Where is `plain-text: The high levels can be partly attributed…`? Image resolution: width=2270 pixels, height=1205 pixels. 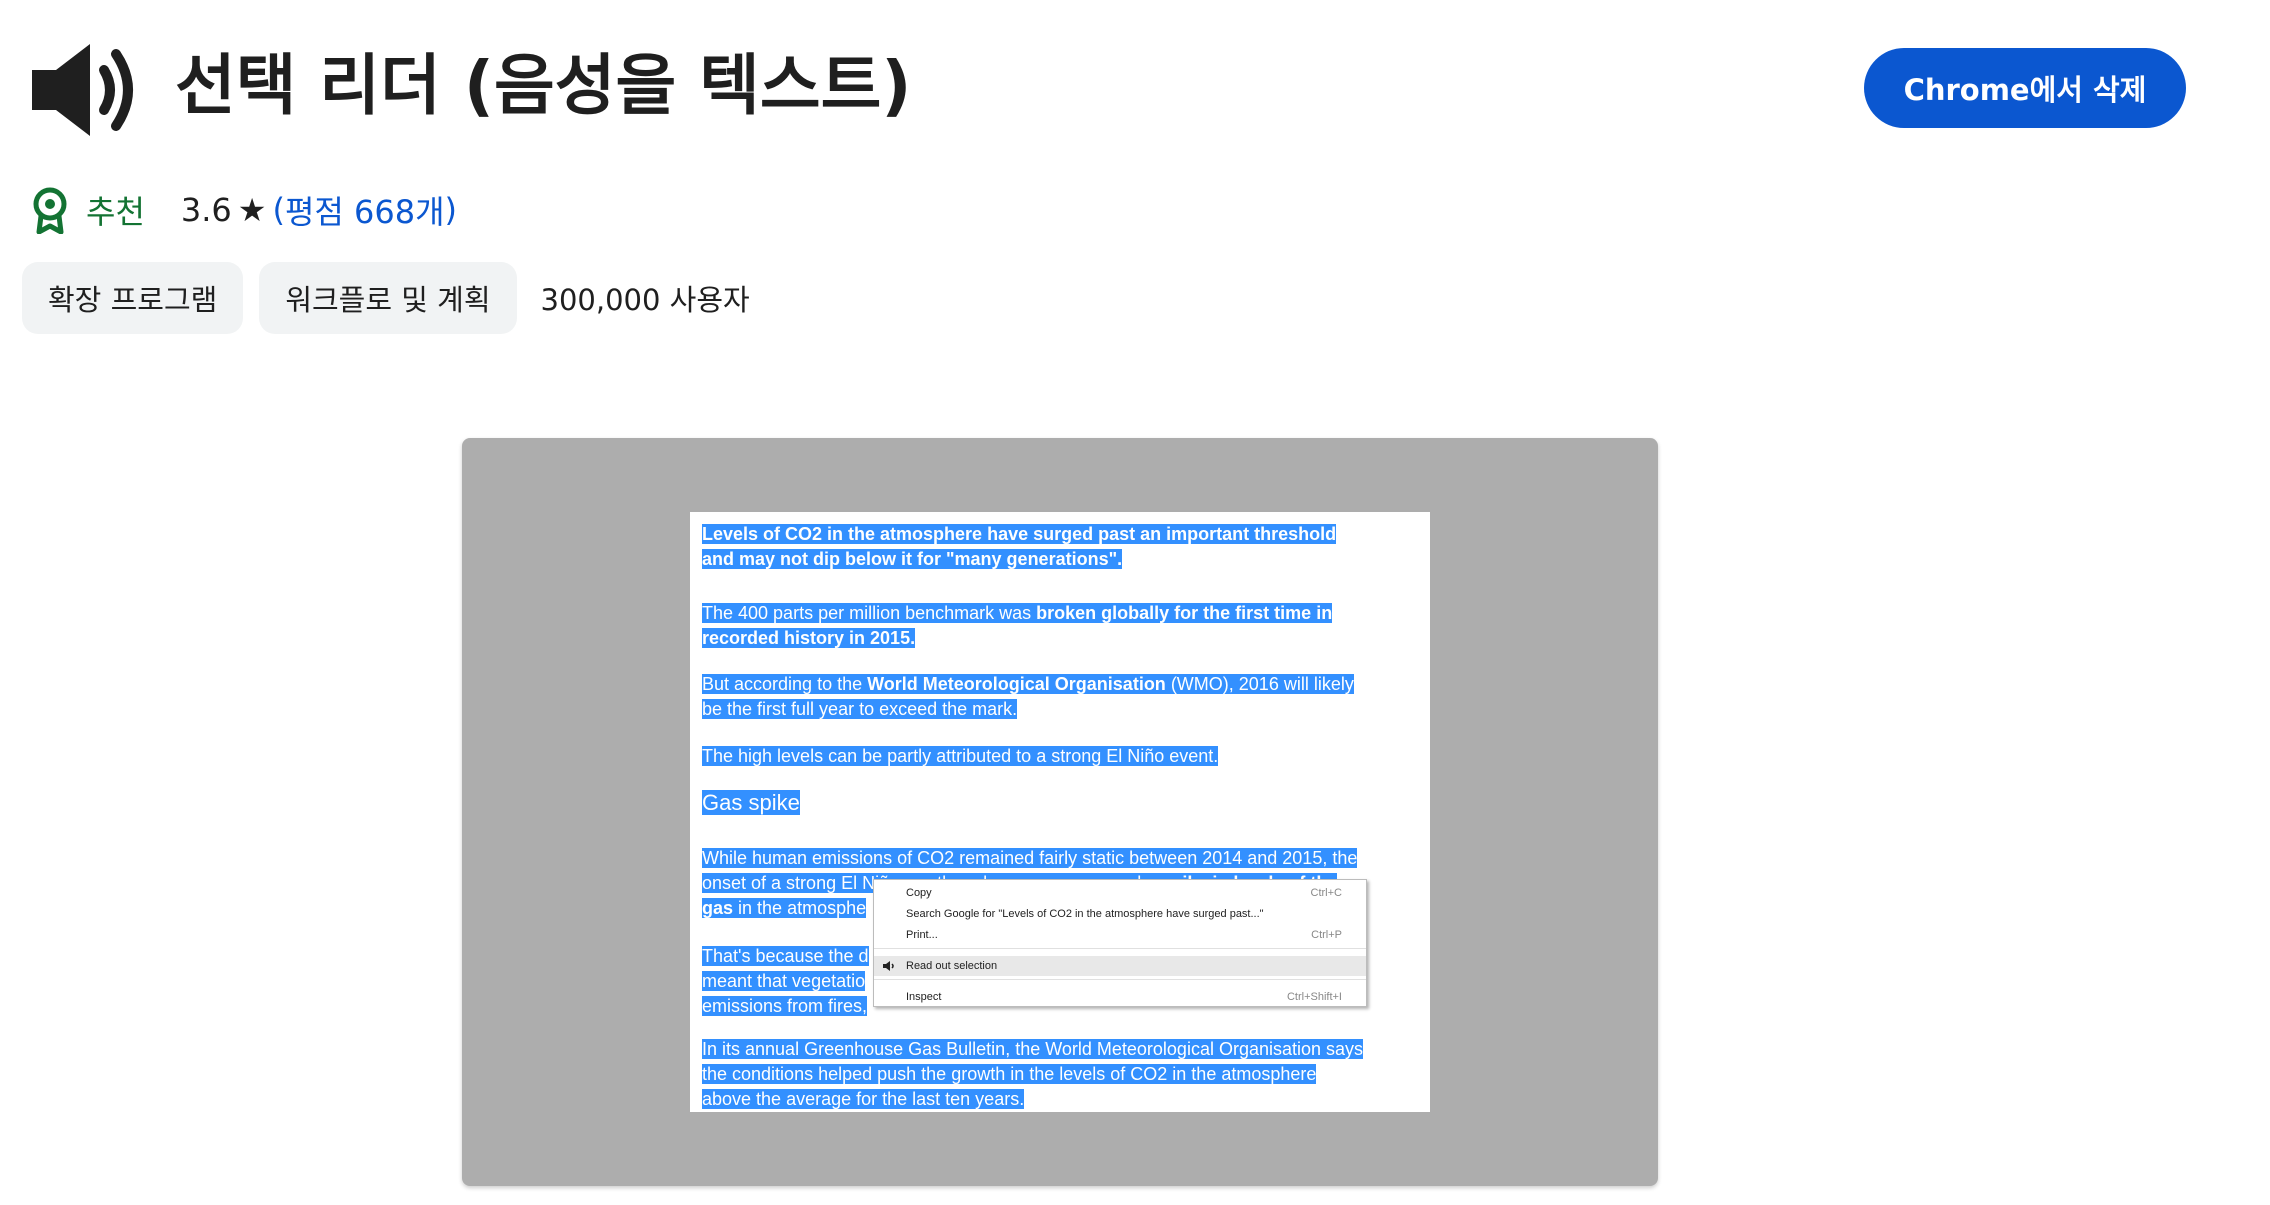
plain-text: The high levels can be partly attributed… is located at coordinates (960, 756).